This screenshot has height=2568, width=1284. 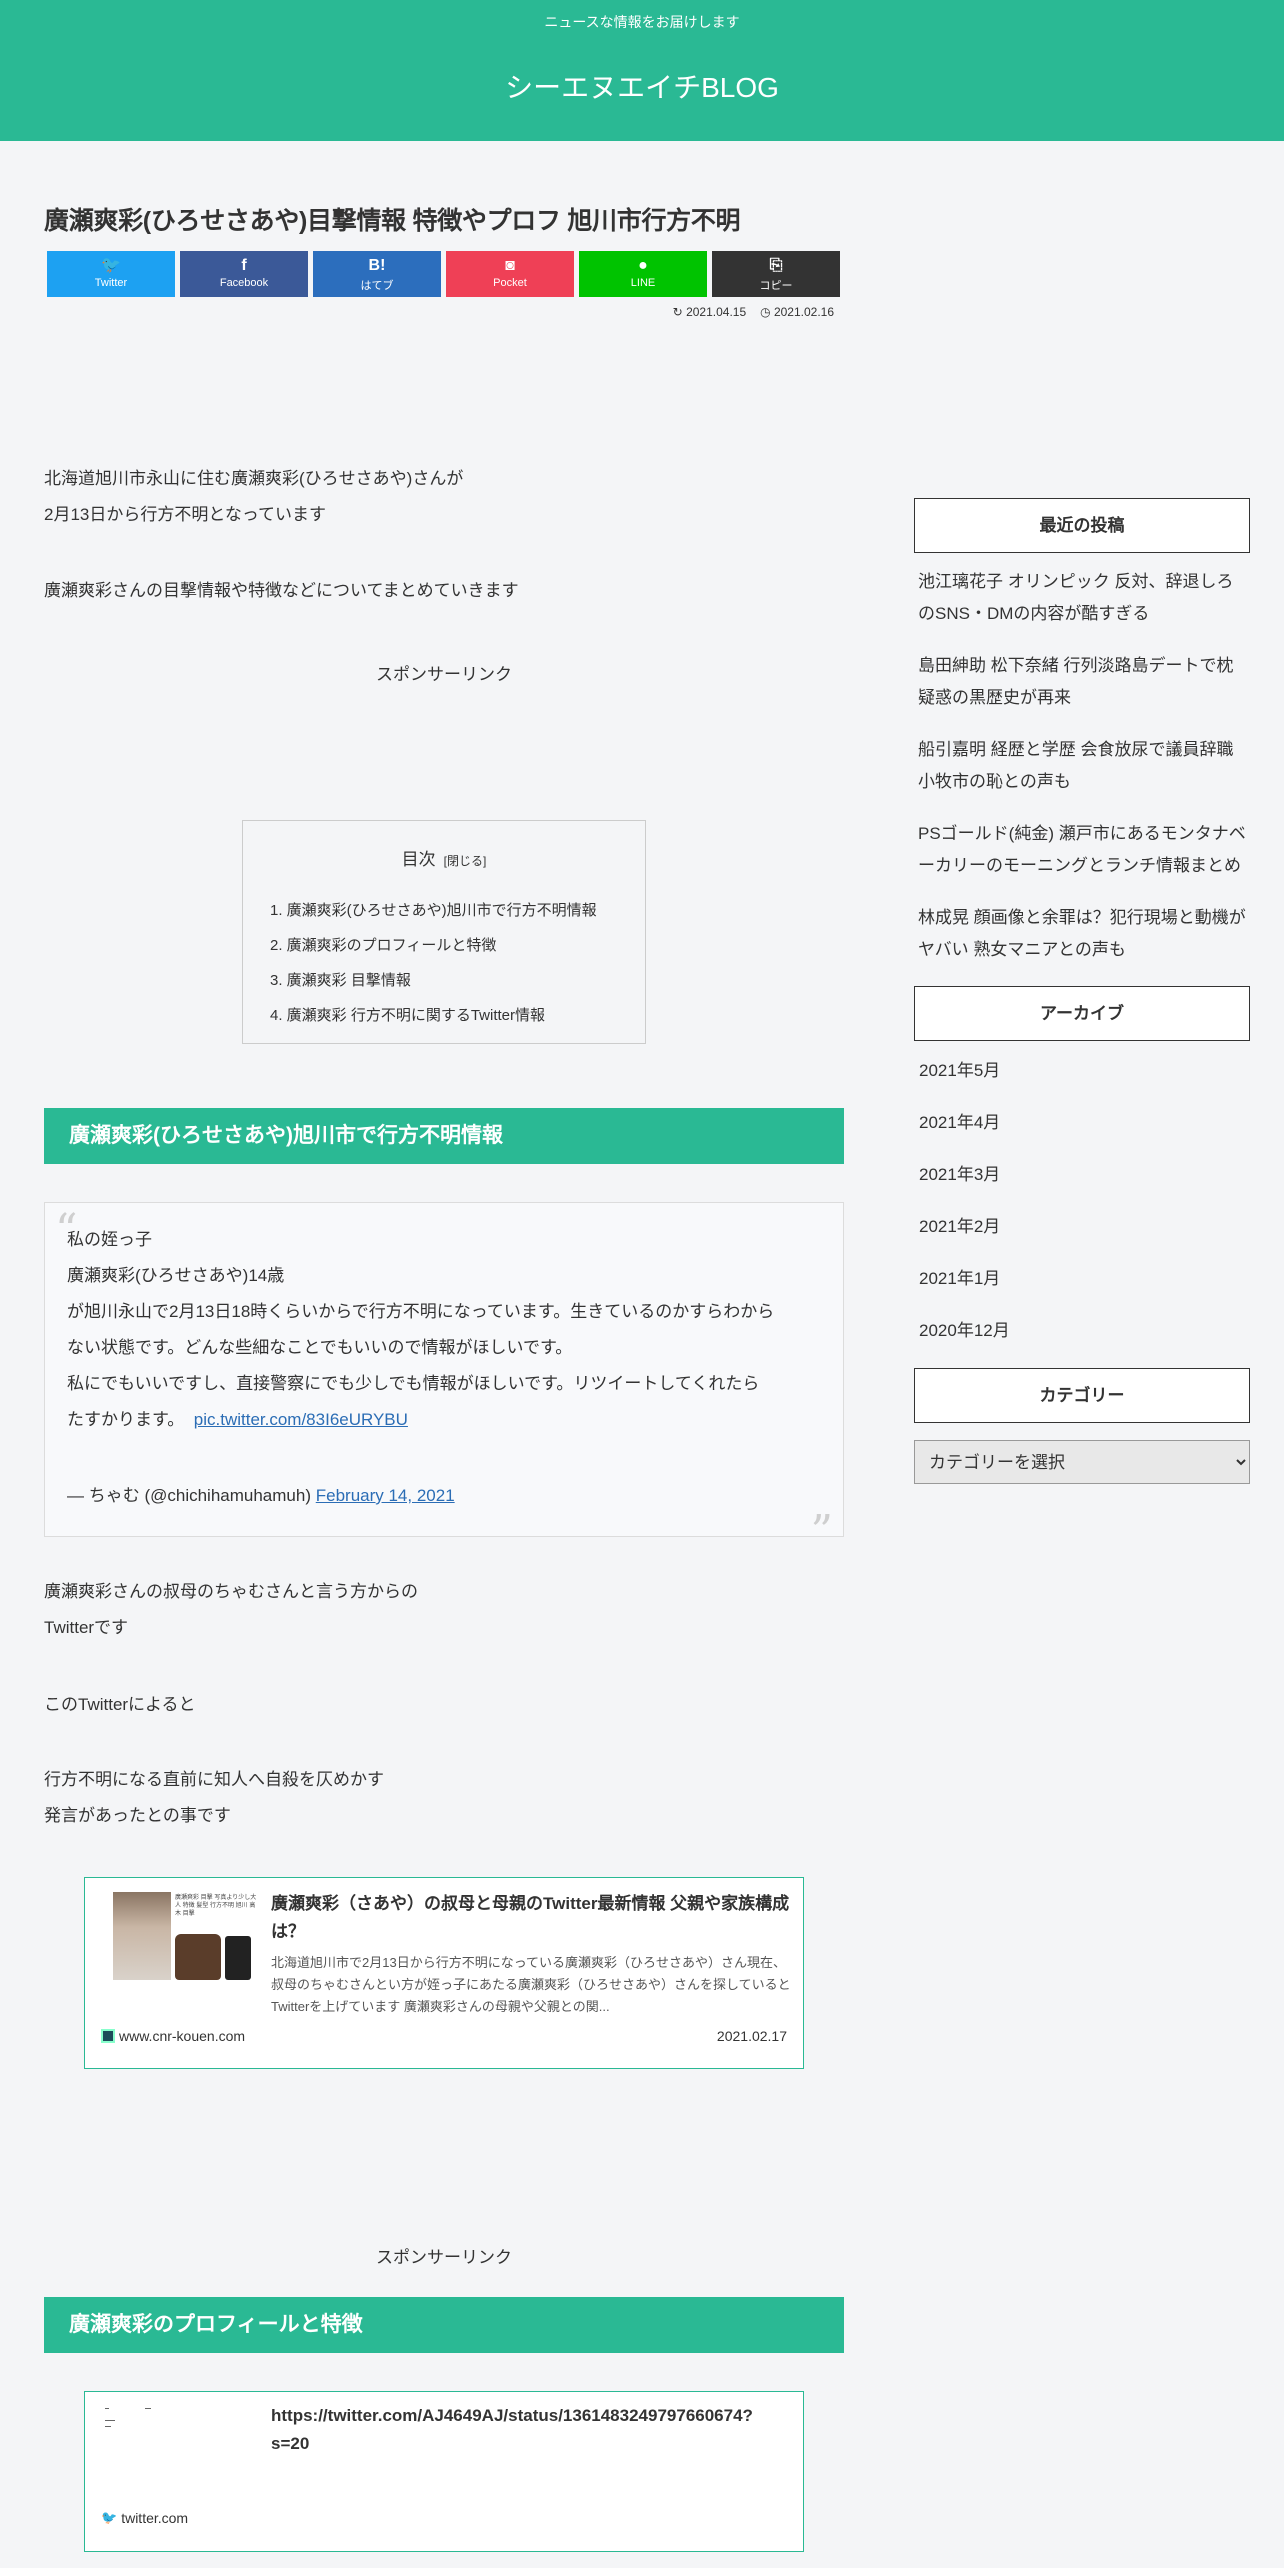 I want to click on twitter-icon: 🐦, so click(x=111, y=265).